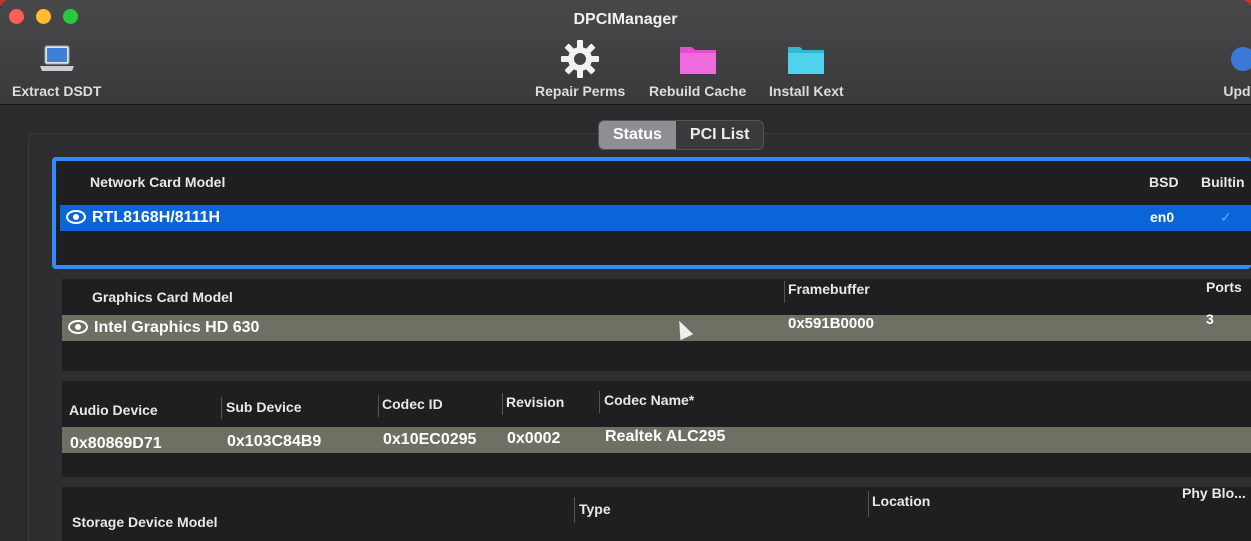 This screenshot has height=541, width=1251. I want to click on column-type: Type, so click(595, 509).